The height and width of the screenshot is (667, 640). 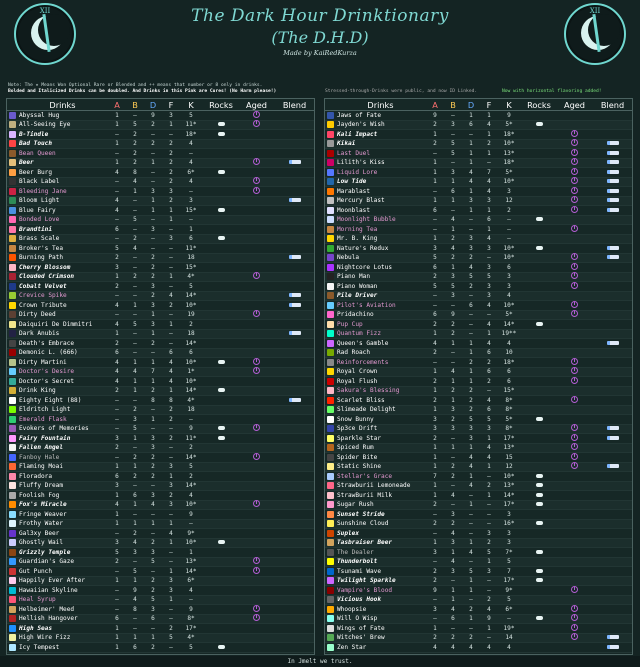 What do you see at coordinates (36, 571) in the screenshot?
I see `drink-name: Gut Punch` at bounding box center [36, 571].